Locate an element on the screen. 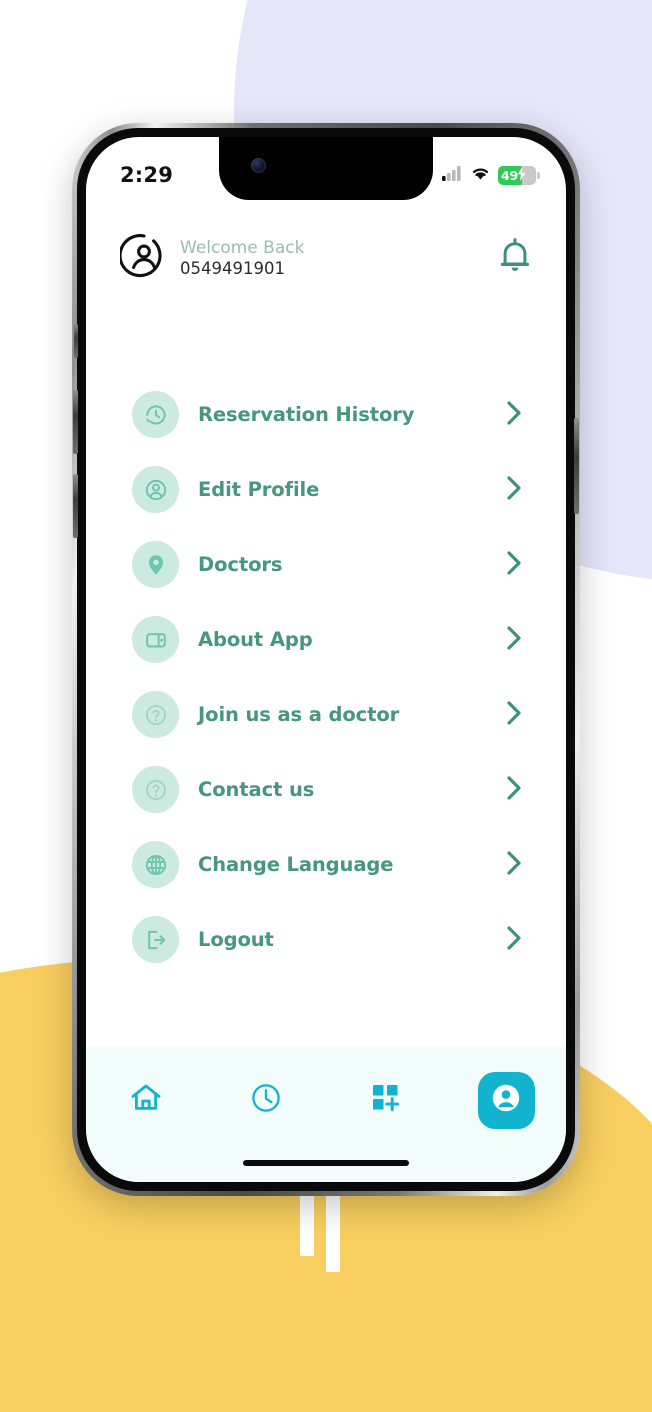 The width and height of the screenshot is (652, 1412). status-bar: 2:29 49 is located at coordinates (326, 168).